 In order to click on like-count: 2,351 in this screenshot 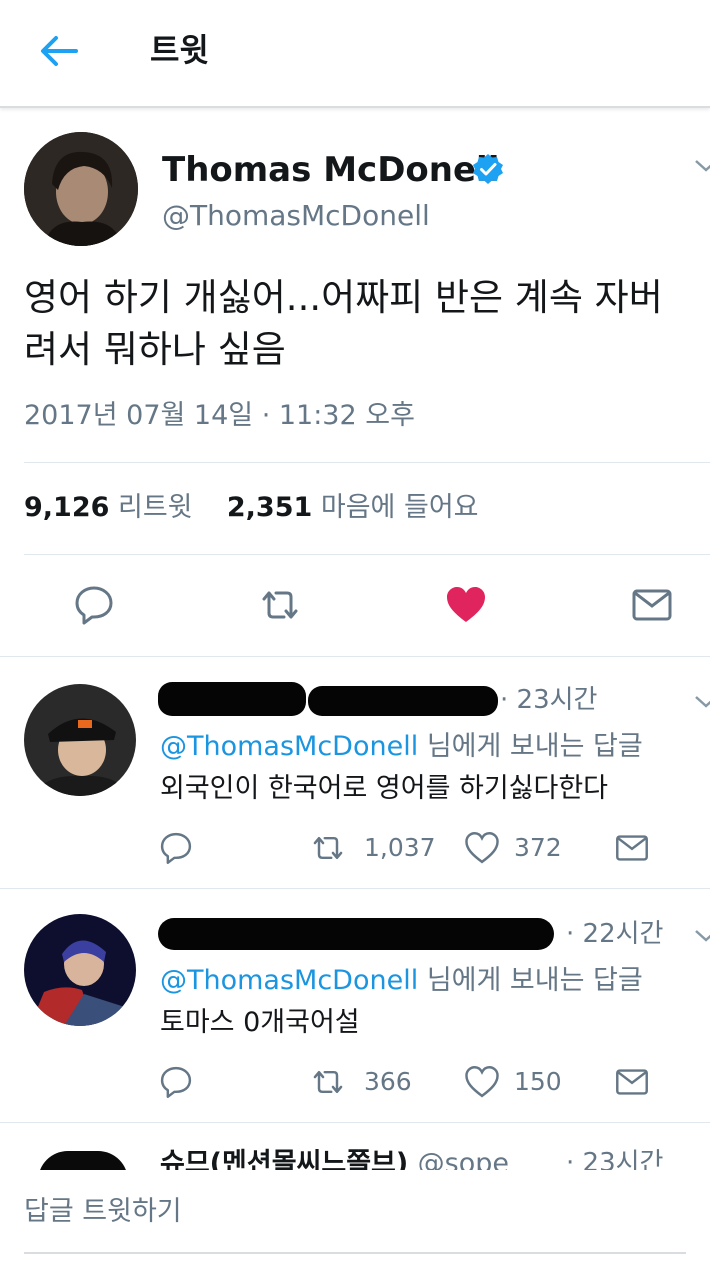, I will do `click(269, 507)`.